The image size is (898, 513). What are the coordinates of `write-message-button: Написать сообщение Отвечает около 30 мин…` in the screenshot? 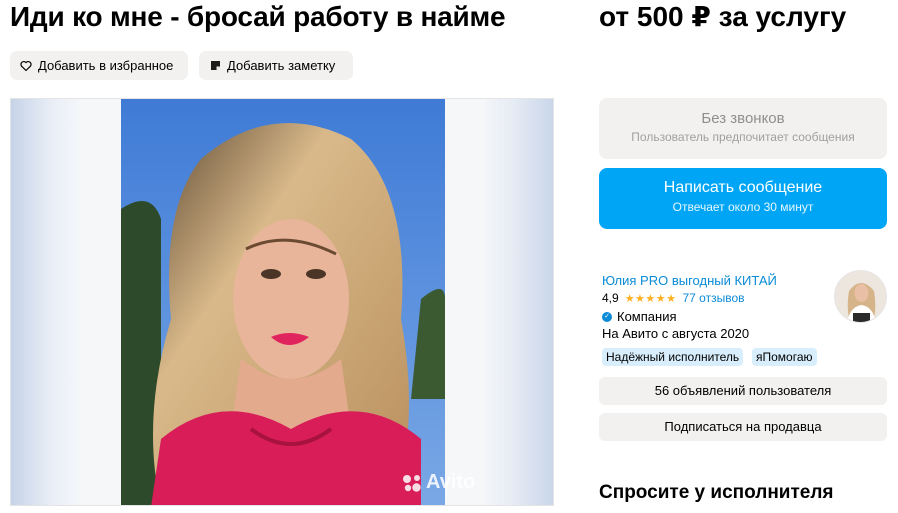 It's located at (743, 198).